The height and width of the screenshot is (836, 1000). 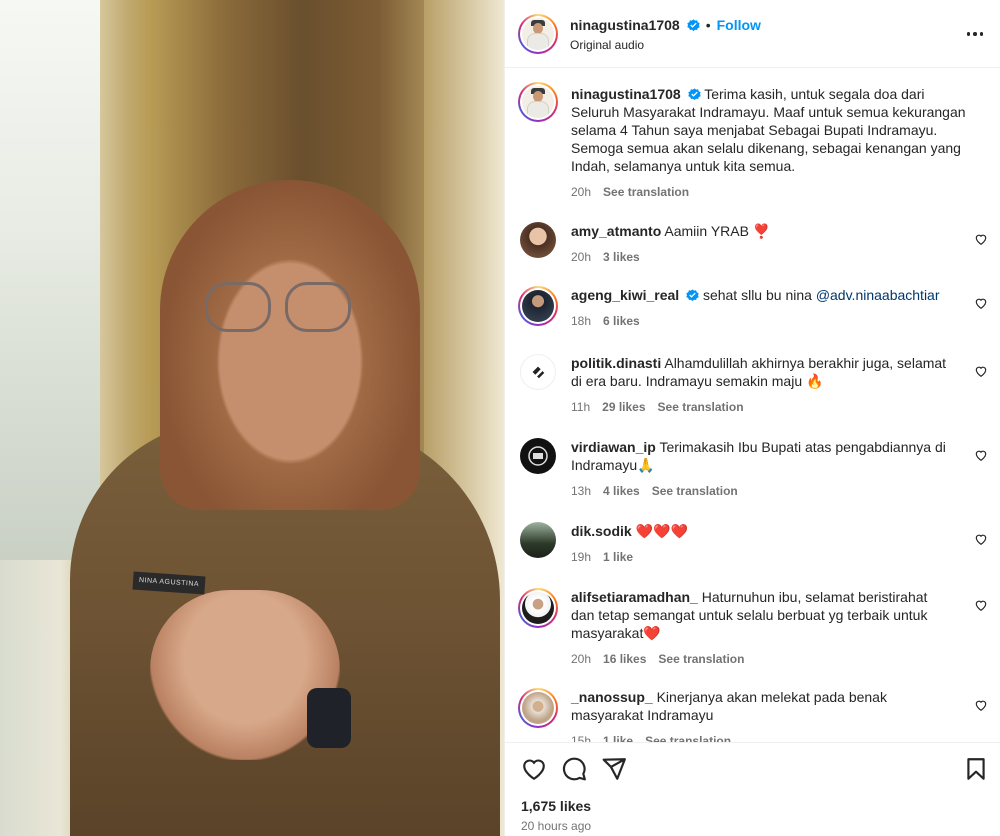 I want to click on comment-age: 15h, so click(x=581, y=738).